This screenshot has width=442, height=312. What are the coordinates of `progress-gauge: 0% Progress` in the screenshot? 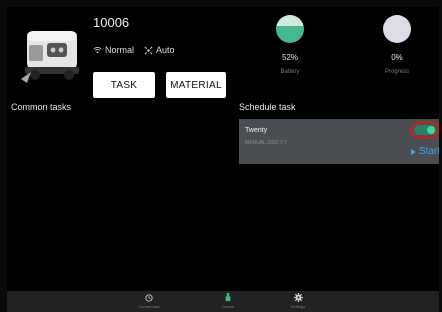 It's located at (397, 45).